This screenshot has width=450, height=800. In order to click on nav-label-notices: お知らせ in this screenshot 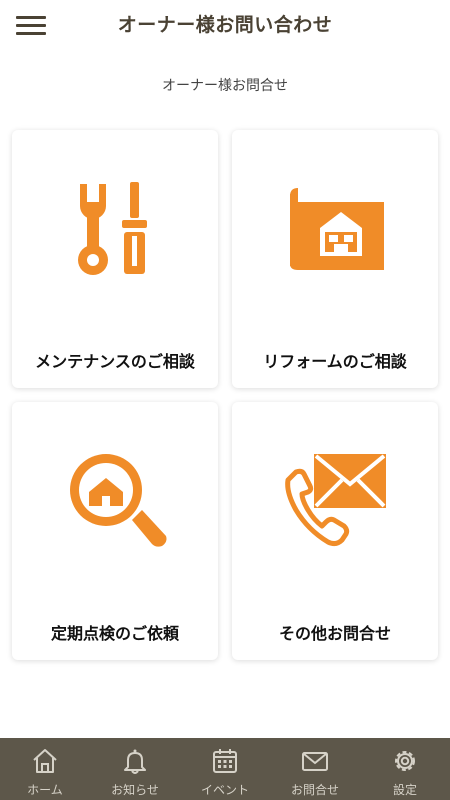, I will do `click(135, 790)`.